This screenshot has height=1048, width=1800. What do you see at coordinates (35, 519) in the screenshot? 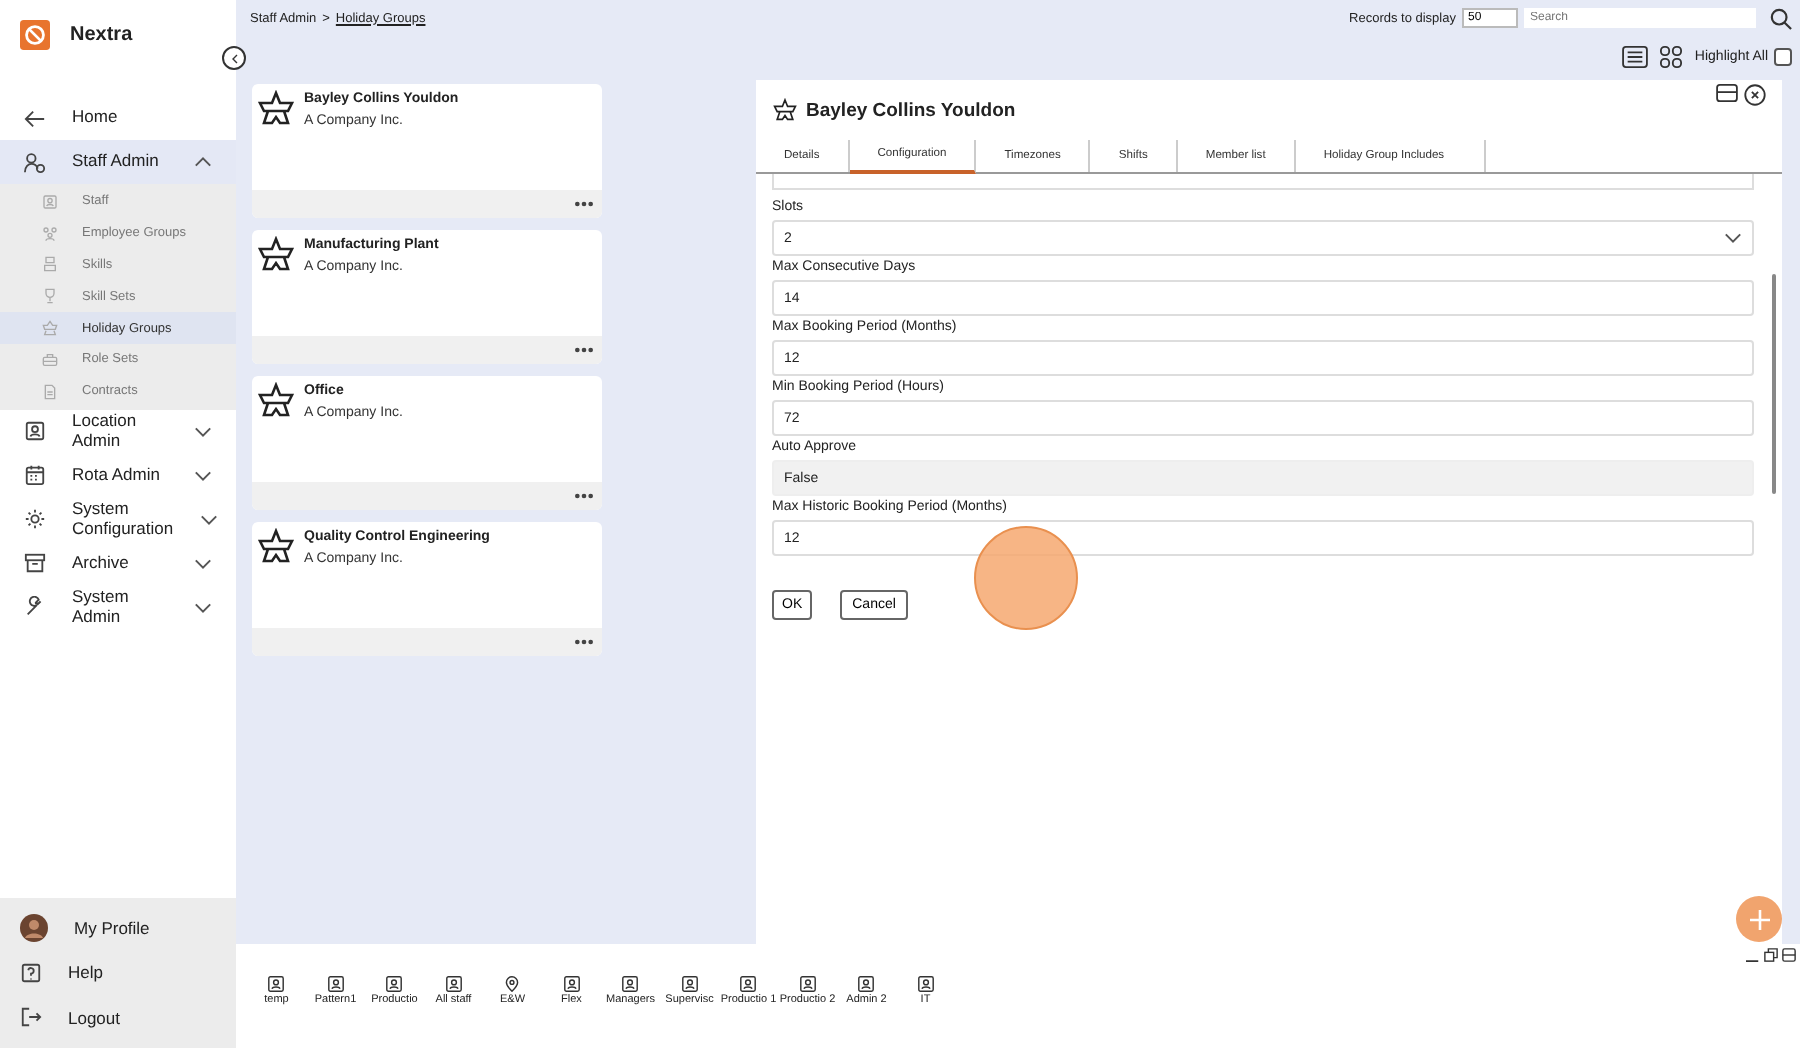
I see `settings-icon` at bounding box center [35, 519].